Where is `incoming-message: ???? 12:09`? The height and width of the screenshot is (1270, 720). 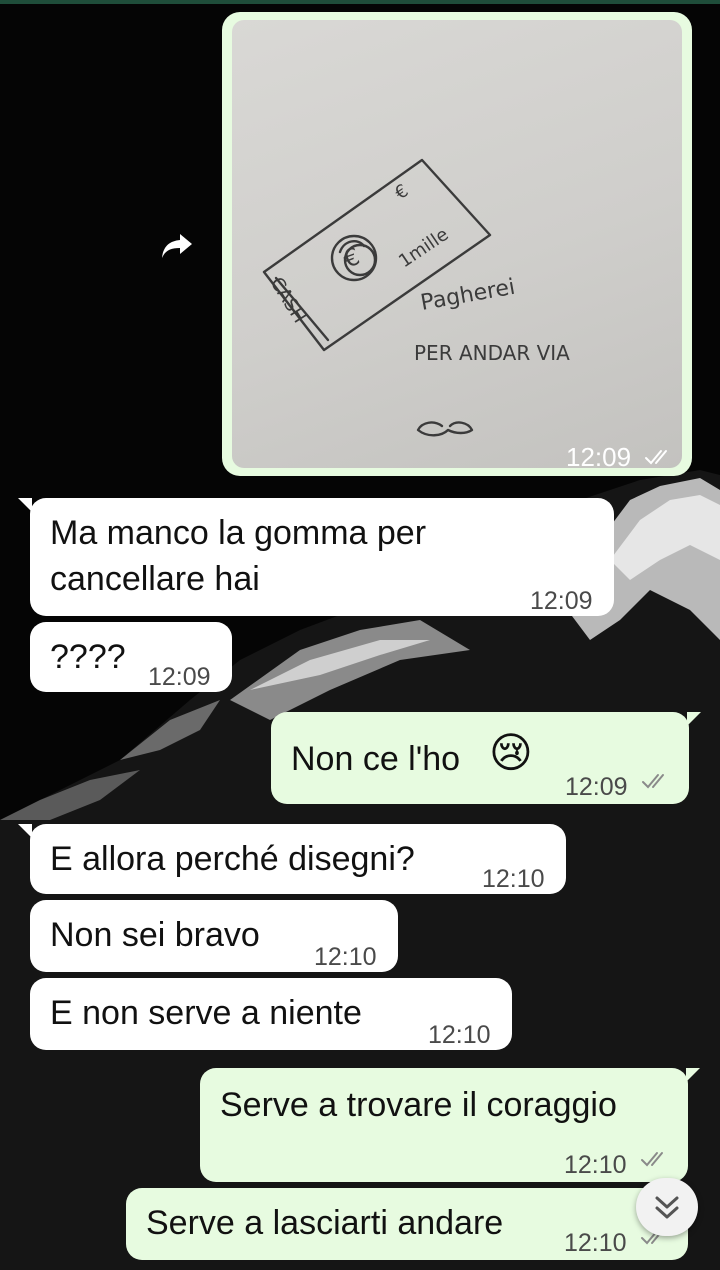 incoming-message: ???? 12:09 is located at coordinates (131, 657).